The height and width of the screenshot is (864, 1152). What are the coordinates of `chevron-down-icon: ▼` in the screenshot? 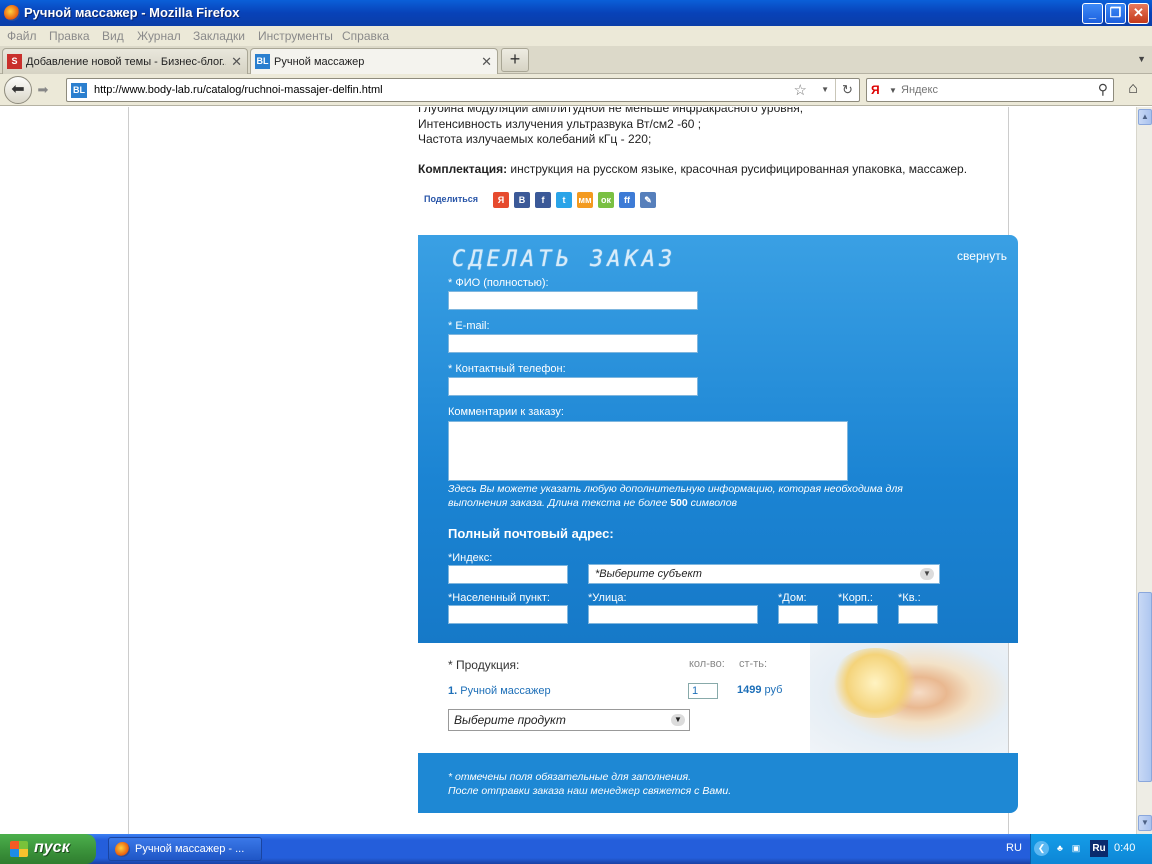 It's located at (927, 574).